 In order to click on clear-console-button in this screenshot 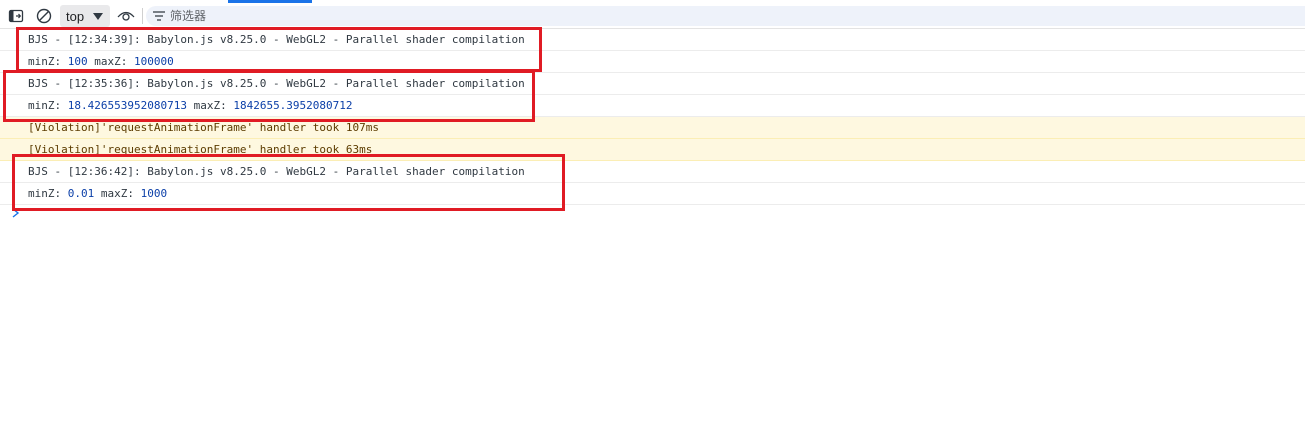, I will do `click(44, 16)`.